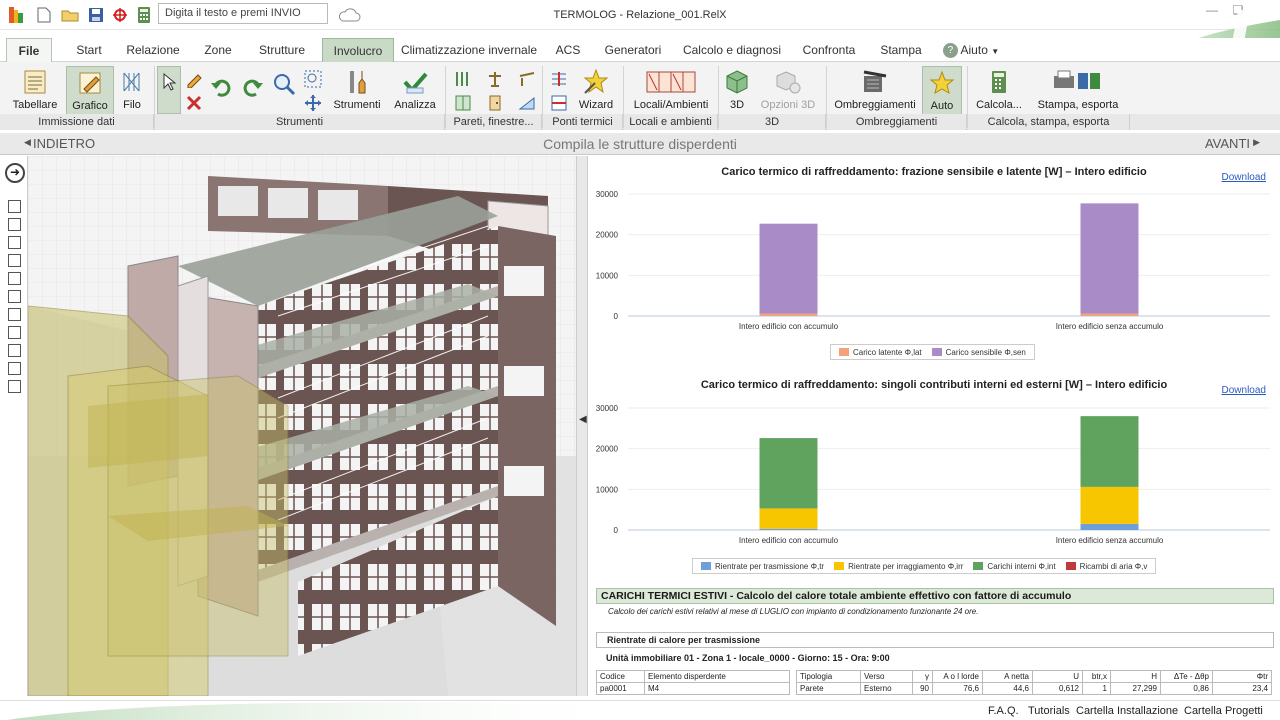 This screenshot has height=720, width=1280. I want to click on zoom-window-icon, so click(313, 79).